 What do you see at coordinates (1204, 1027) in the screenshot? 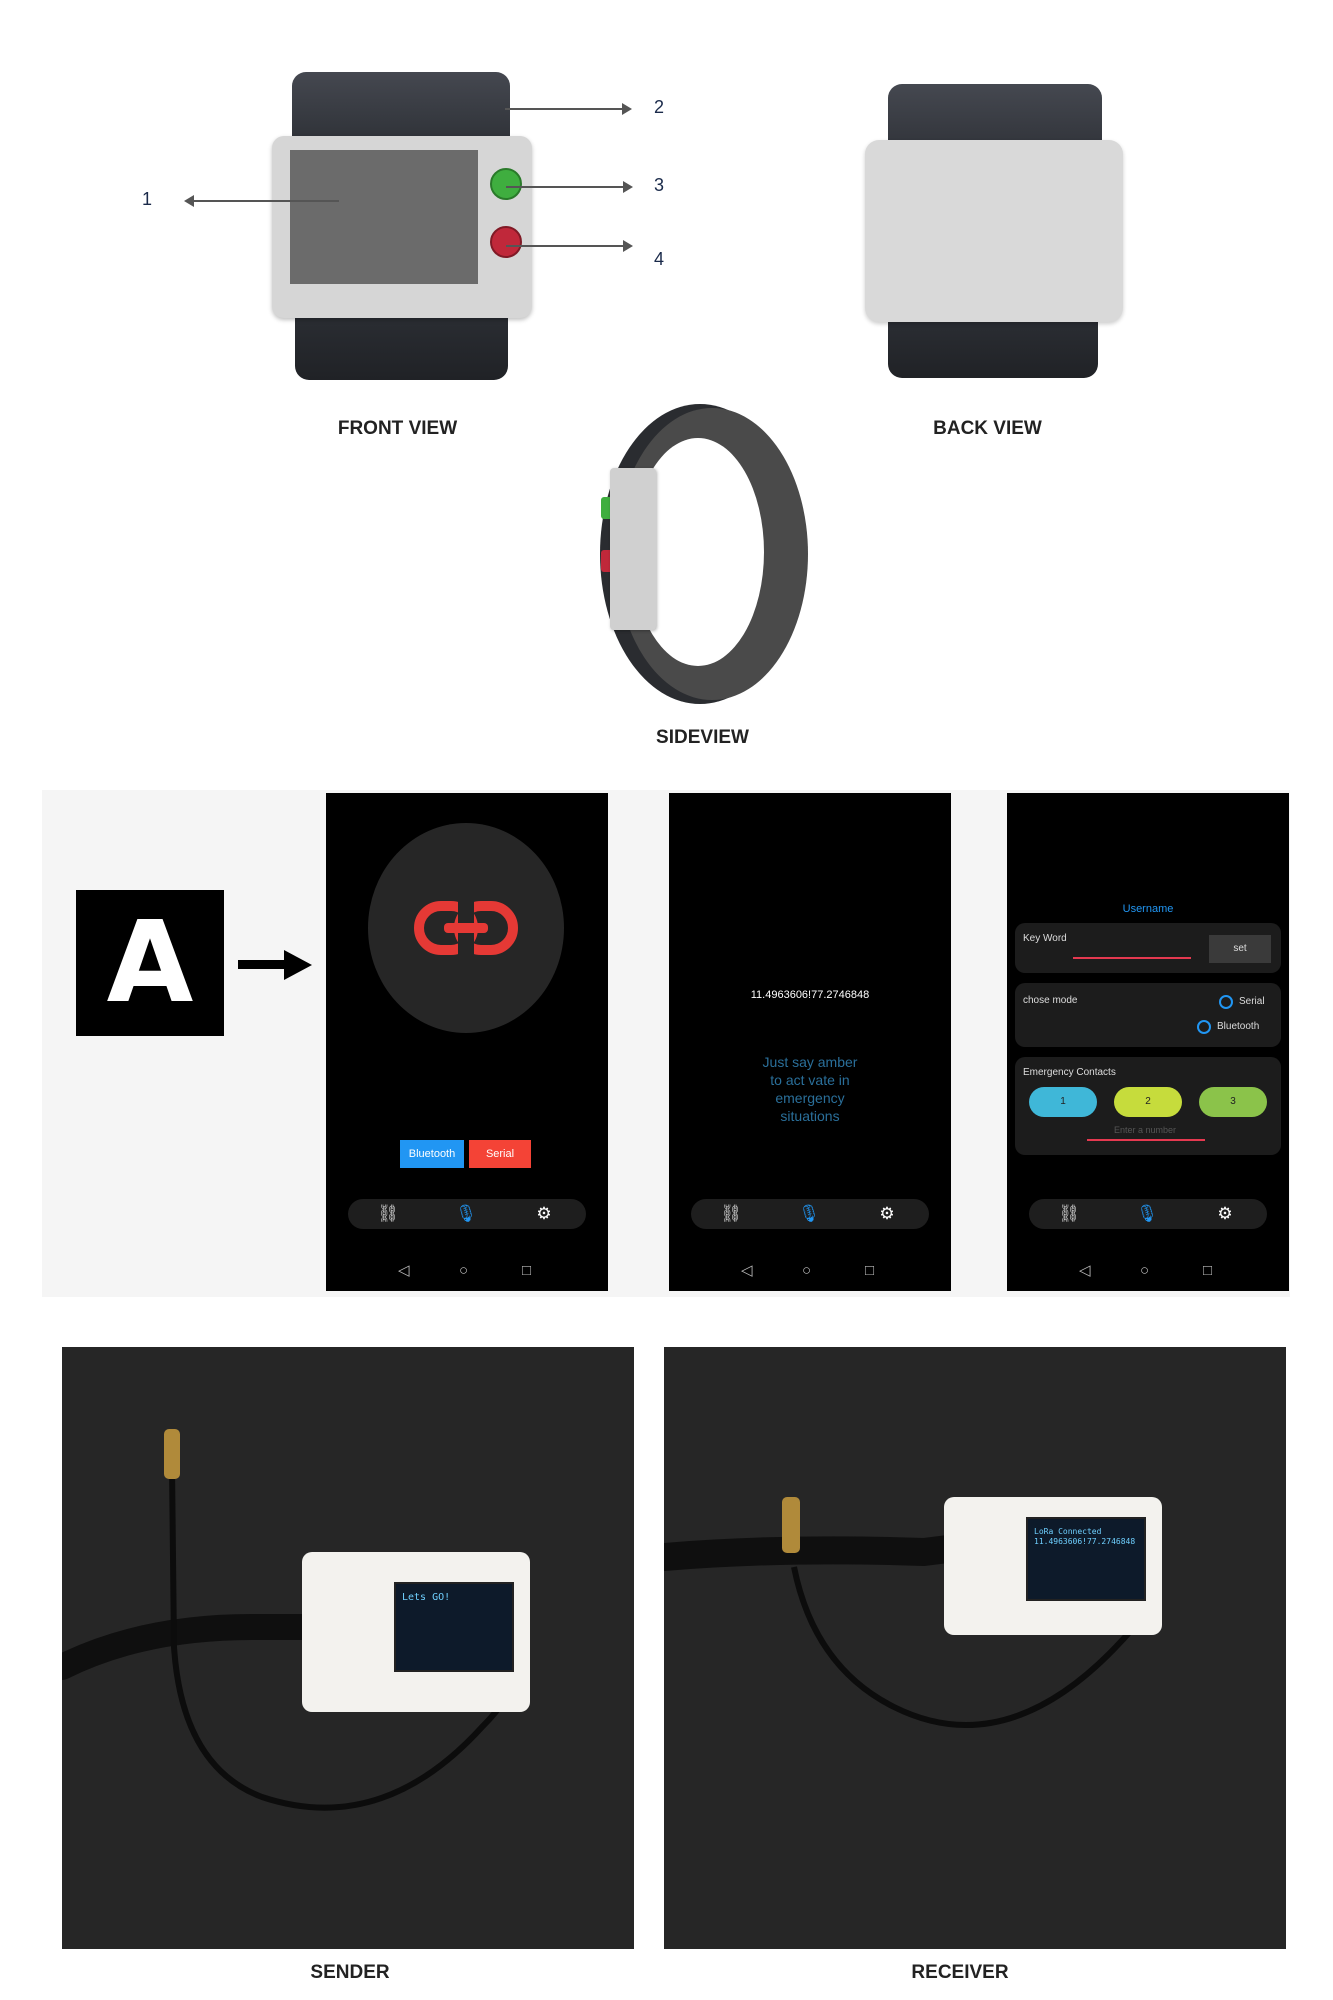
I see `bluetooth-radio` at bounding box center [1204, 1027].